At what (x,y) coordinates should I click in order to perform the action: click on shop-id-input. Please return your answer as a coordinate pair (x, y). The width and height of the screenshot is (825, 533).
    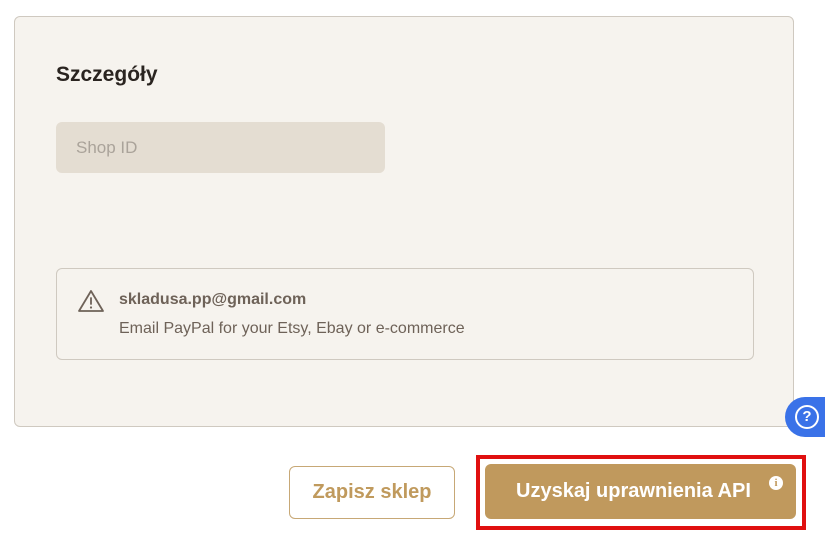
    Looking at the image, I should click on (220, 147).